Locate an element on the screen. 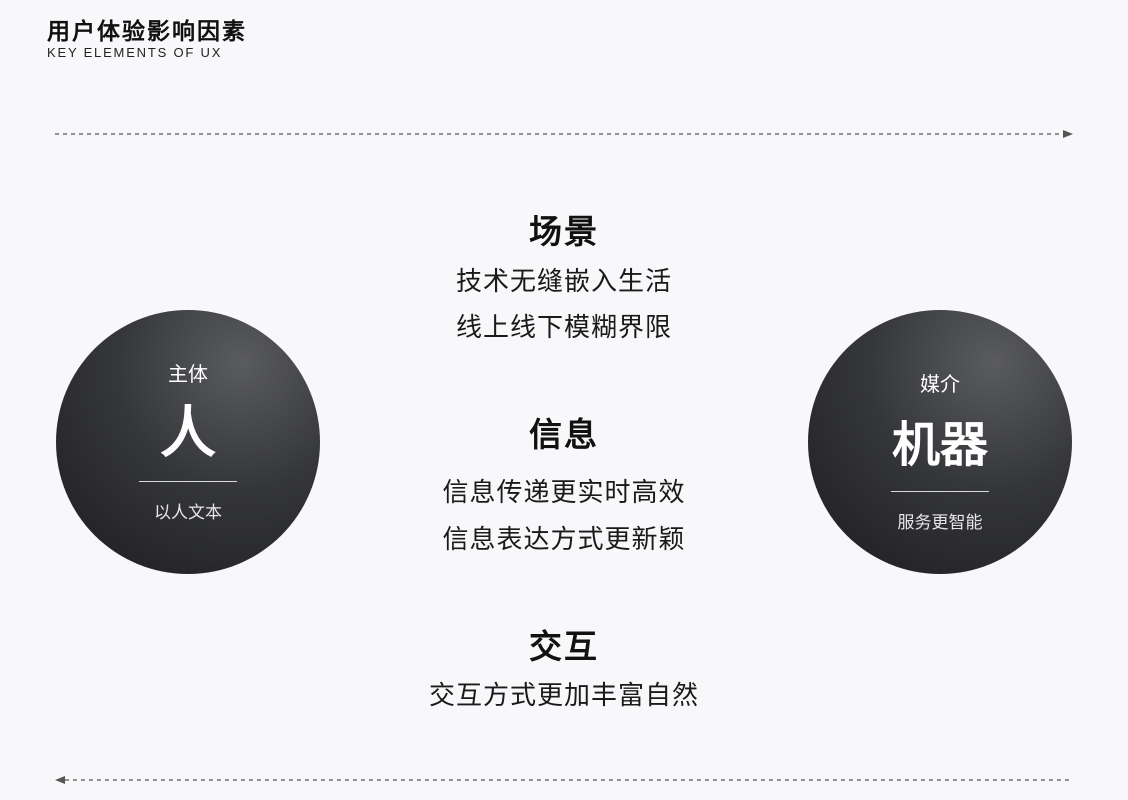 The image size is (1128, 800). section-interaction: 交互 交互方式更加丰富自然 is located at coordinates (564, 665).